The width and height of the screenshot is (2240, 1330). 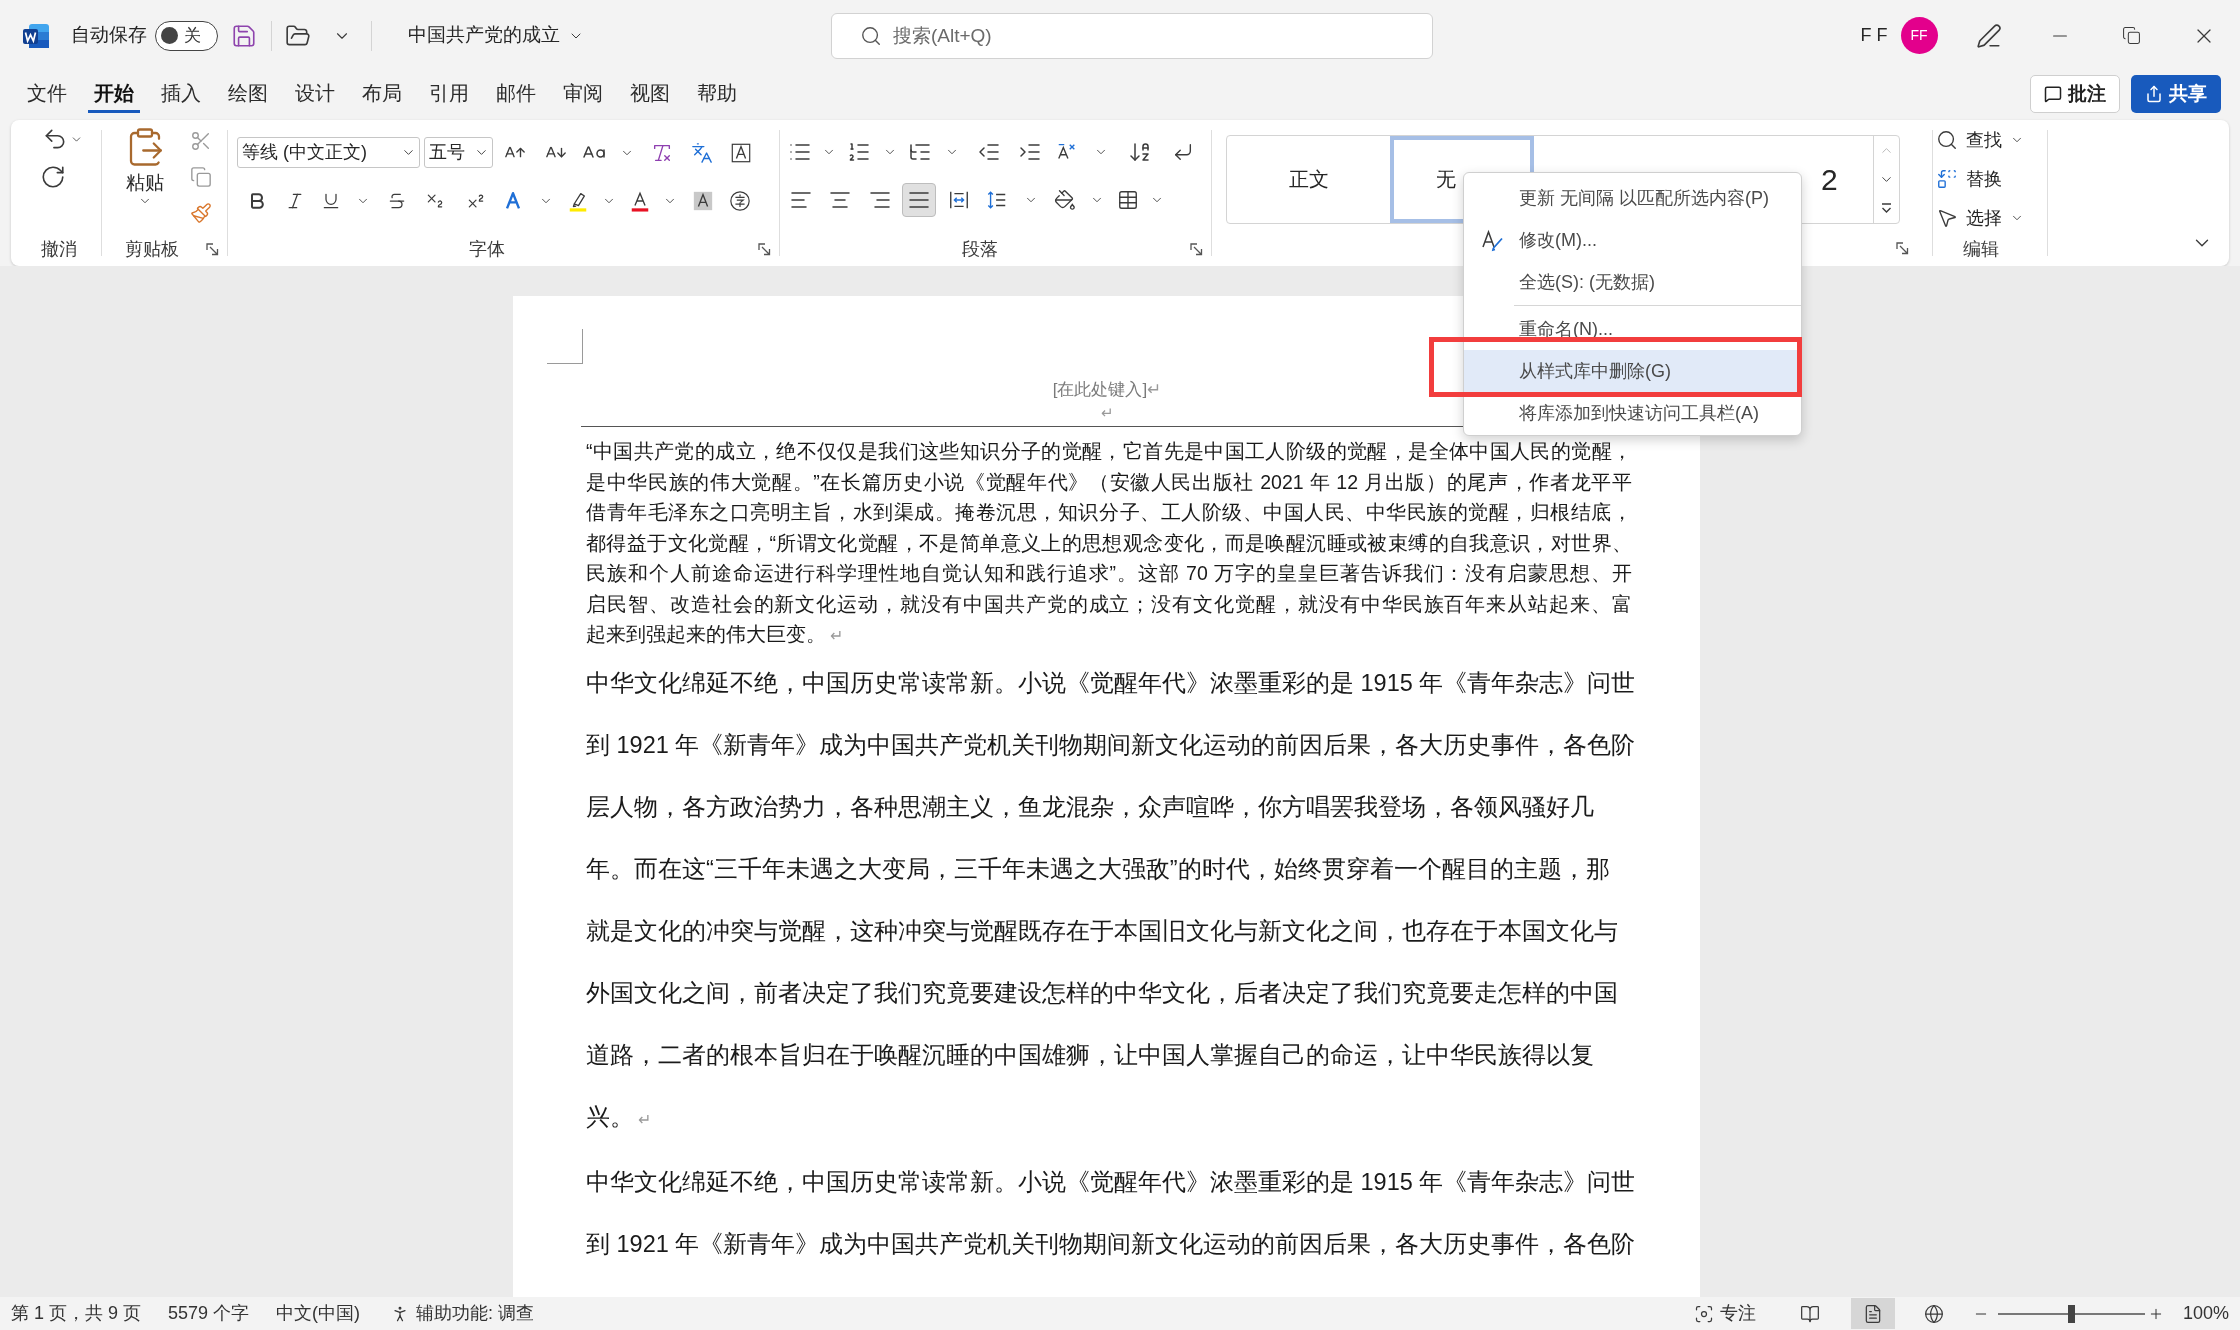 What do you see at coordinates (496, 35) in the screenshot?
I see `document-title: 中国共产党的成立` at bounding box center [496, 35].